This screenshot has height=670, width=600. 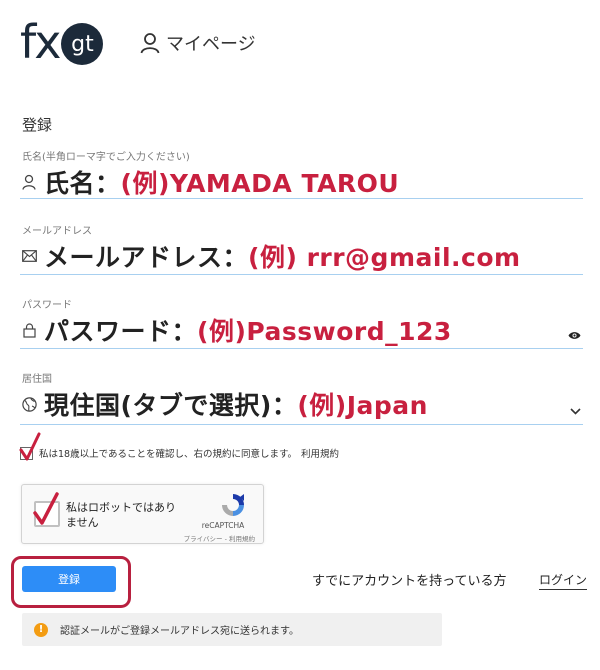 I want to click on email-field-prefix: メールアドレス：, so click(x=146, y=257).